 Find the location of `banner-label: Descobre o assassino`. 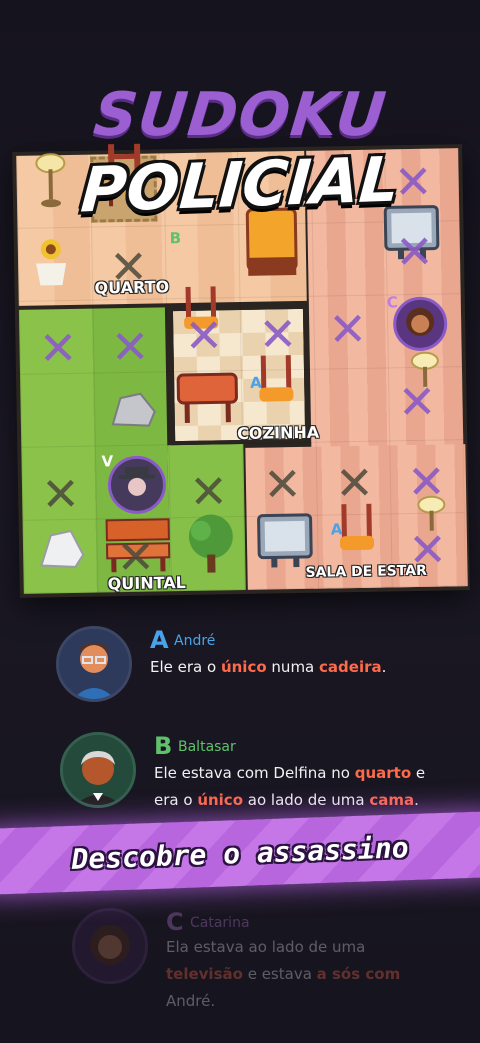

banner-label: Descobre o assassino is located at coordinates (240, 853).